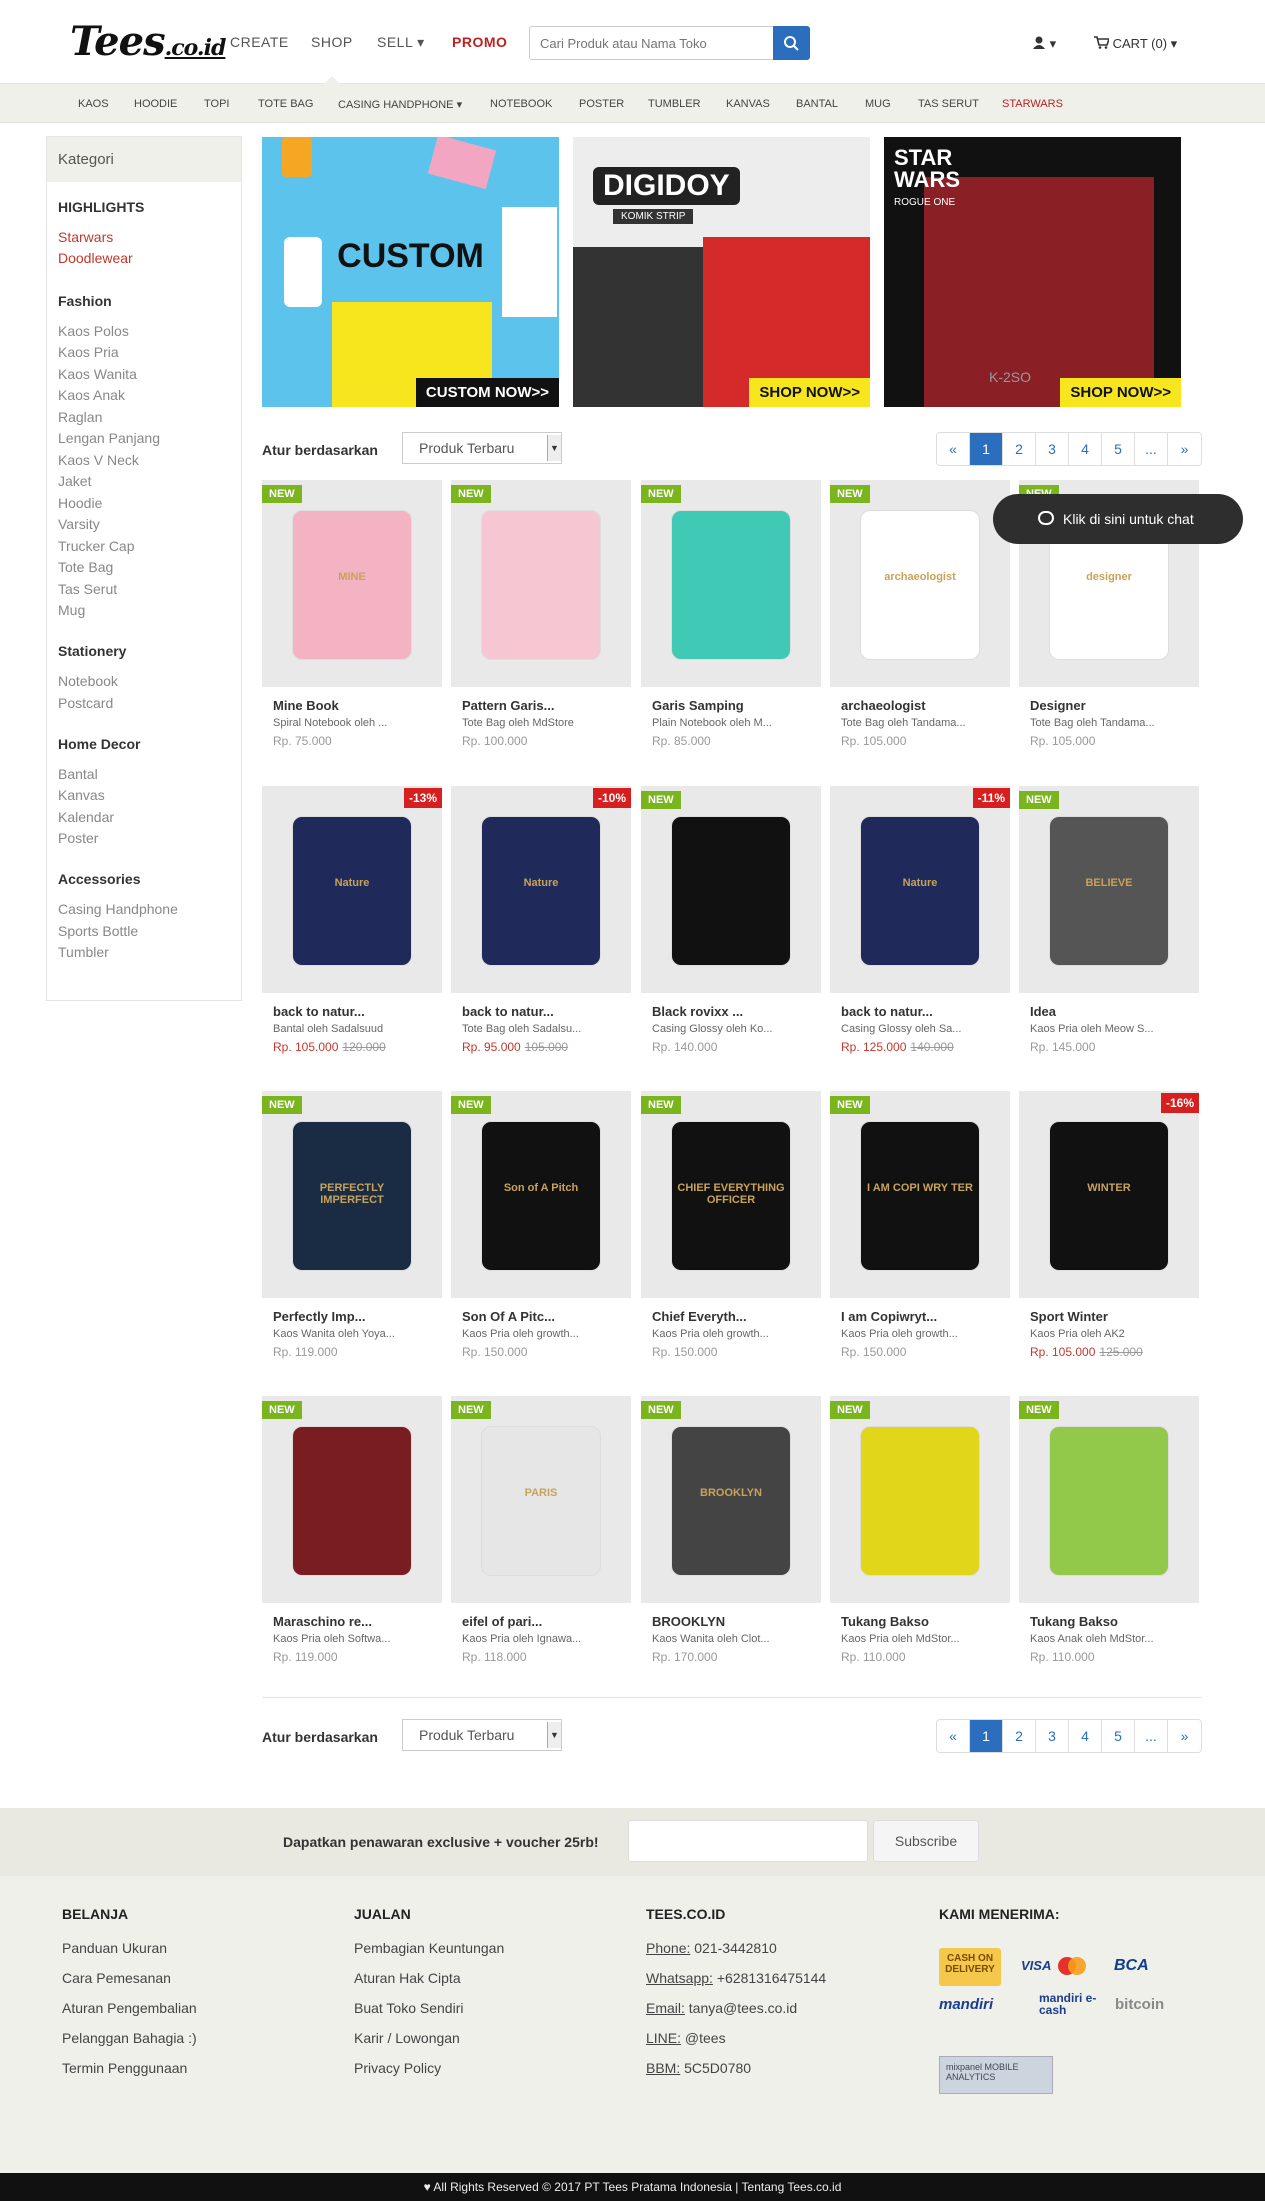 This screenshot has height=2201, width=1265. What do you see at coordinates (731, 1499) in the screenshot?
I see `product-image: BROOKLYN` at bounding box center [731, 1499].